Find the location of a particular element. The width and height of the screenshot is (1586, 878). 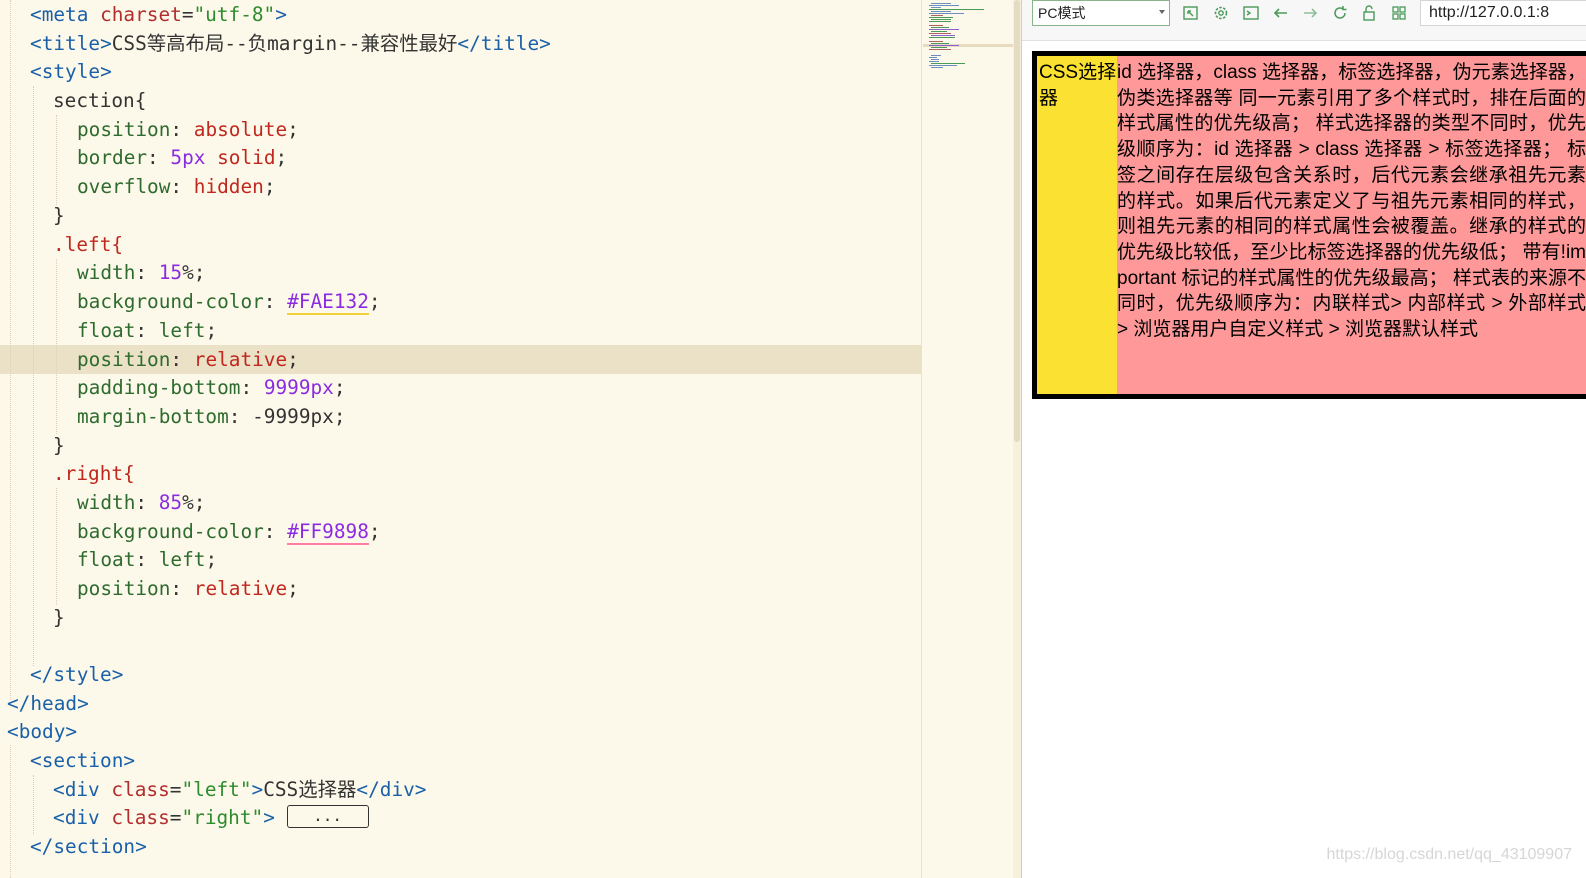

back-arrow-icon is located at coordinates (1281, 13).